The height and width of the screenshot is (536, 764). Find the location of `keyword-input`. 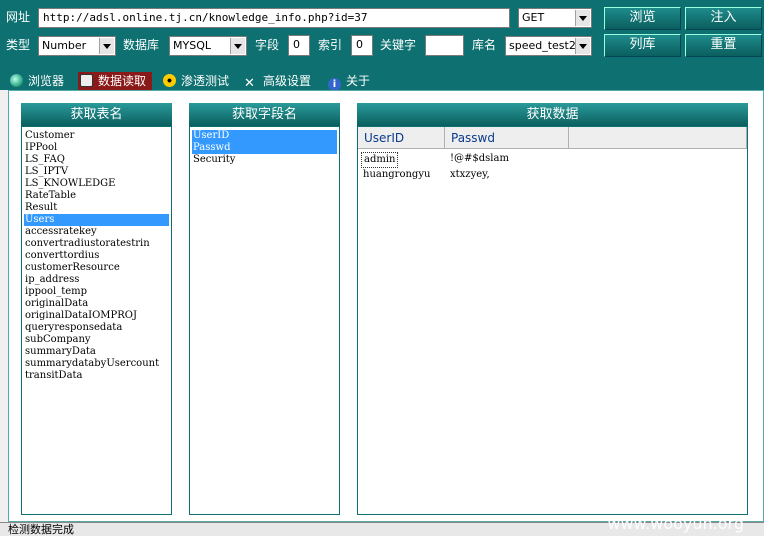

keyword-input is located at coordinates (444, 45).